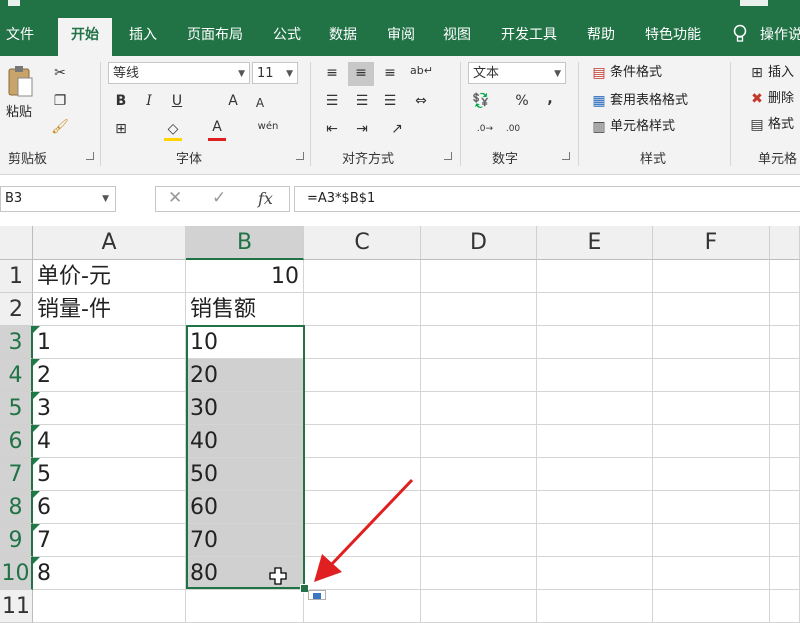 Image resolution: width=800 pixels, height=623 pixels. I want to click on merge-center-icon: ⇔, so click(421, 101).